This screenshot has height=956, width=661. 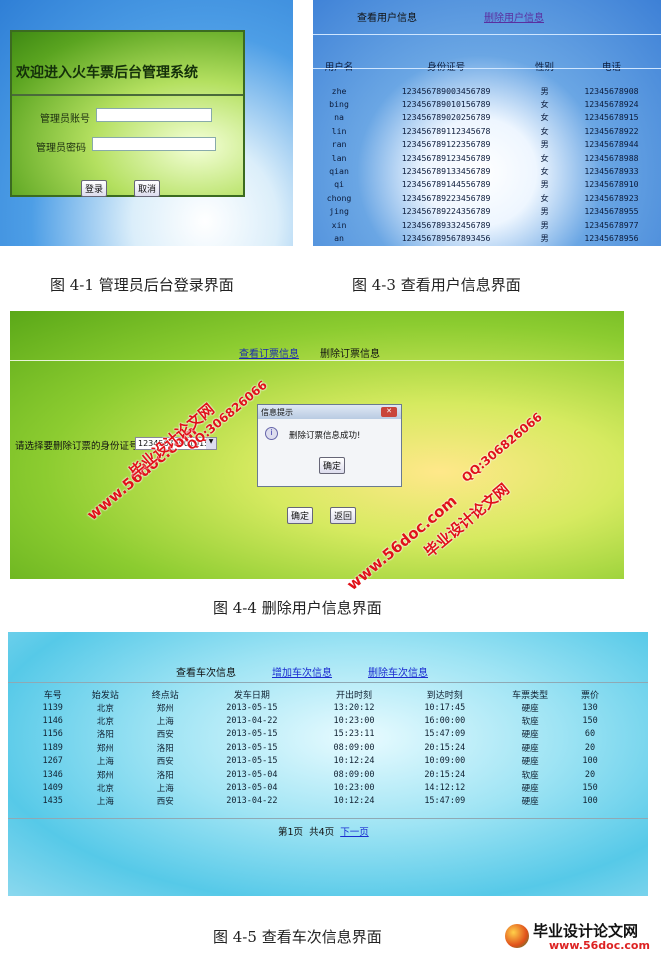 What do you see at coordinates (147, 188) in the screenshot?
I see `cancel-button: 取消` at bounding box center [147, 188].